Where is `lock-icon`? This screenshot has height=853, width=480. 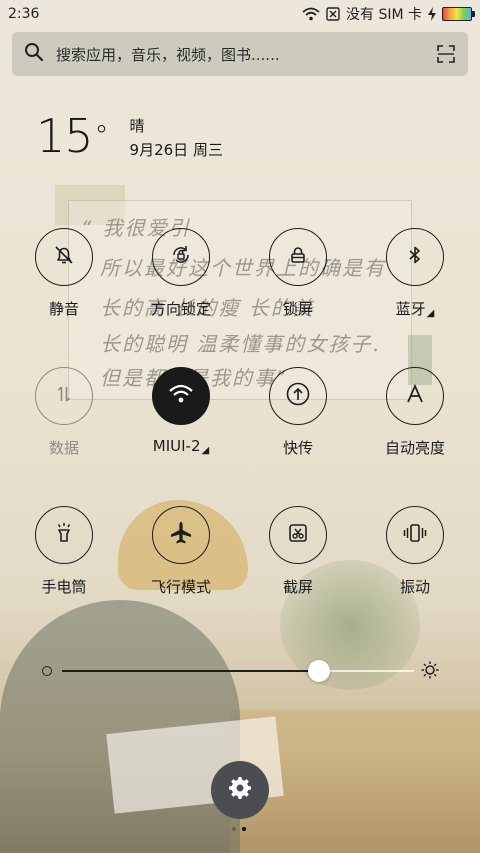 lock-icon is located at coordinates (298, 257).